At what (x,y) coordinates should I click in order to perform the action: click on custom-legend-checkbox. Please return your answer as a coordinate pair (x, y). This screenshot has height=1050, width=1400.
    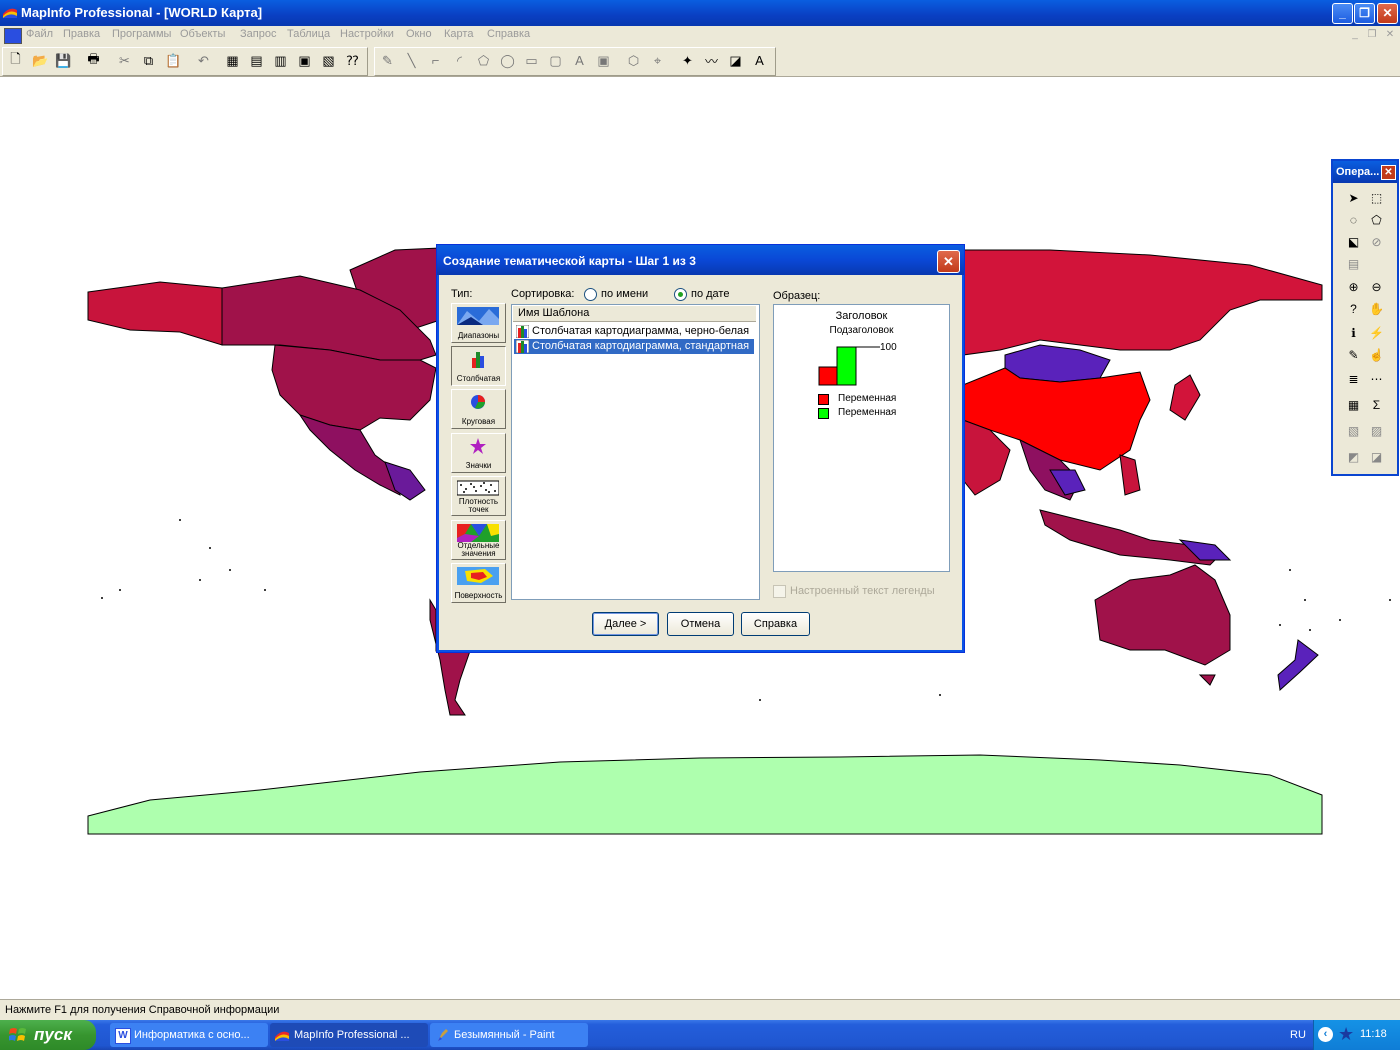
    Looking at the image, I should click on (779, 591).